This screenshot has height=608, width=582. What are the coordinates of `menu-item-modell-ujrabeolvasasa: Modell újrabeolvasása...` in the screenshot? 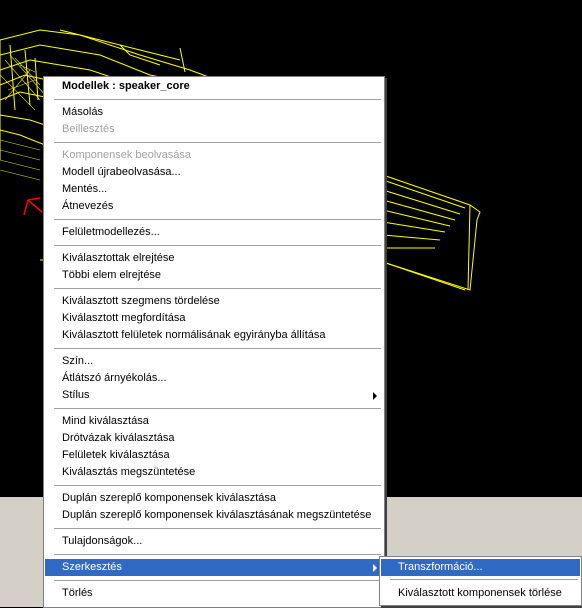 It's located at (214, 172).